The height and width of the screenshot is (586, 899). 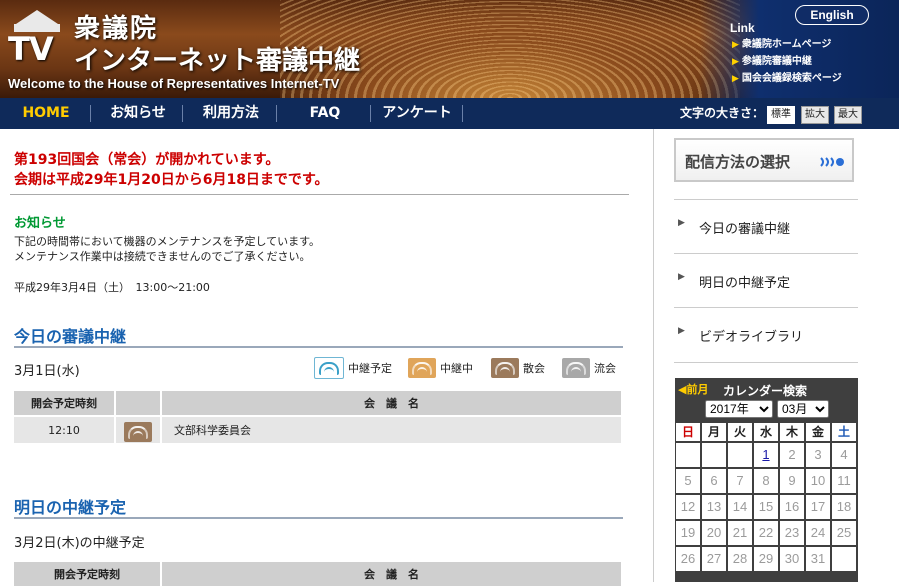 What do you see at coordinates (766, 481) in the screenshot?
I see `calendar-day: 8` at bounding box center [766, 481].